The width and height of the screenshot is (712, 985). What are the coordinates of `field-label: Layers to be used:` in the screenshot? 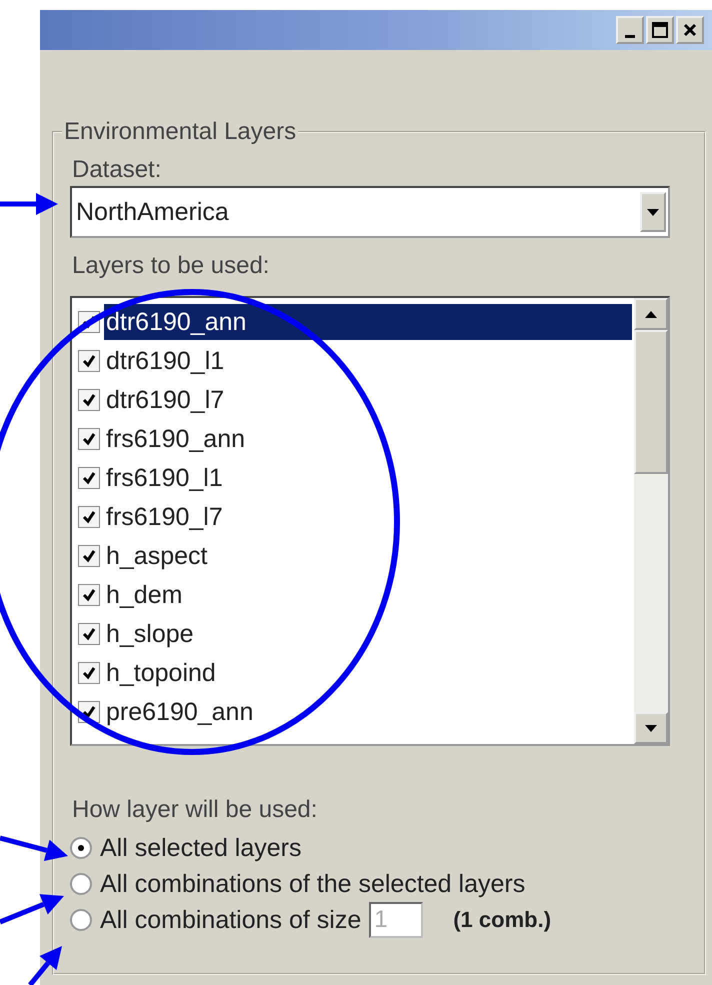 It's located at (171, 266).